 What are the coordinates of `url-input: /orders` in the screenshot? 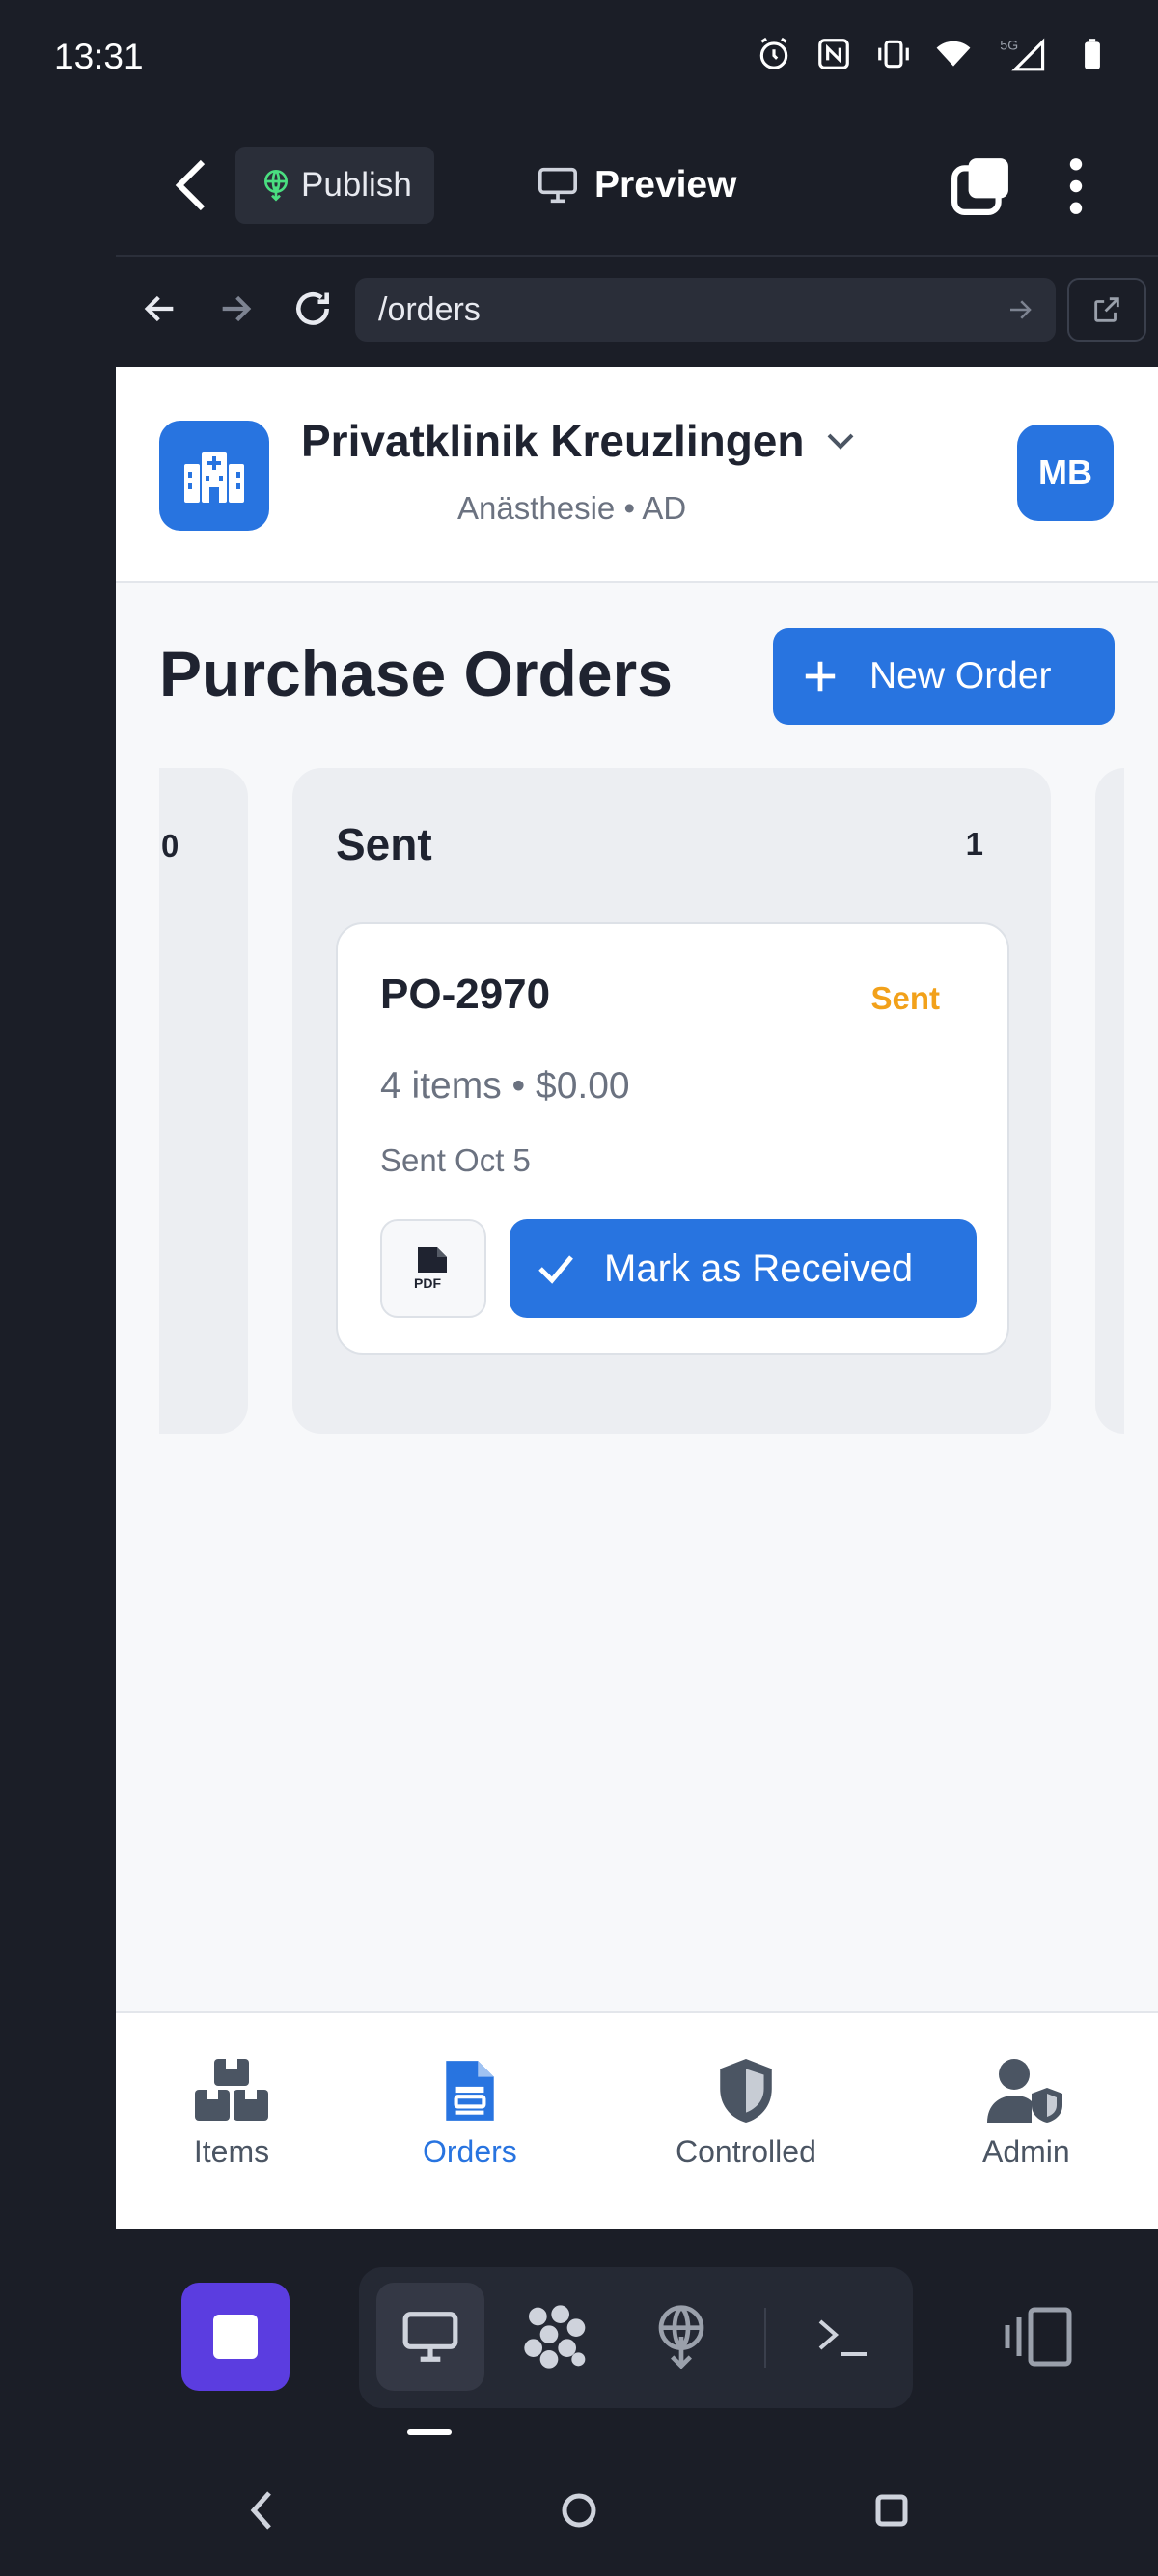 It's located at (705, 310).